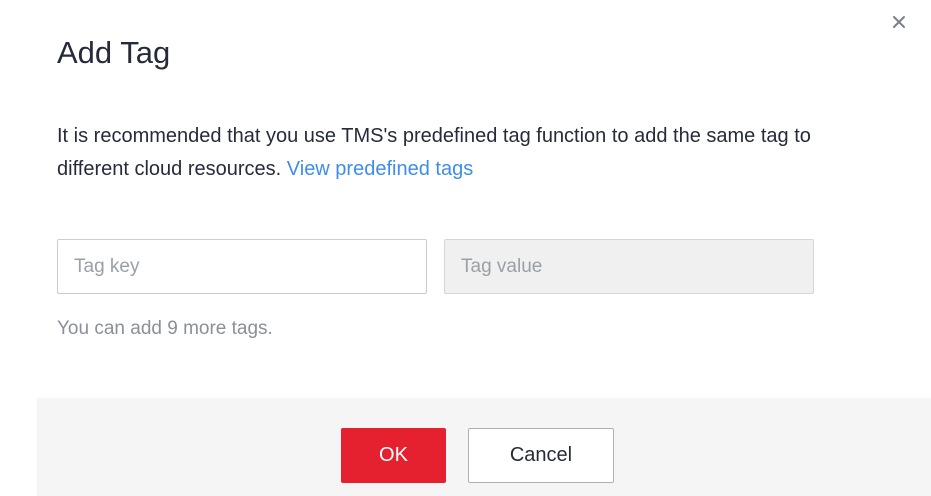 The image size is (931, 496). Describe the element at coordinates (629, 266) in the screenshot. I see `tag-value-input` at that location.